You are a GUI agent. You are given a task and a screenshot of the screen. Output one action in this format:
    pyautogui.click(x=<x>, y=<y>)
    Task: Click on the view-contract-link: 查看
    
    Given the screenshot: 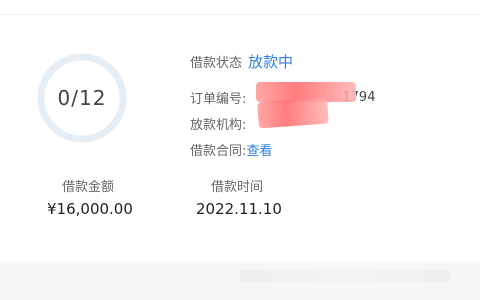 What is the action you would take?
    pyautogui.click(x=259, y=149)
    